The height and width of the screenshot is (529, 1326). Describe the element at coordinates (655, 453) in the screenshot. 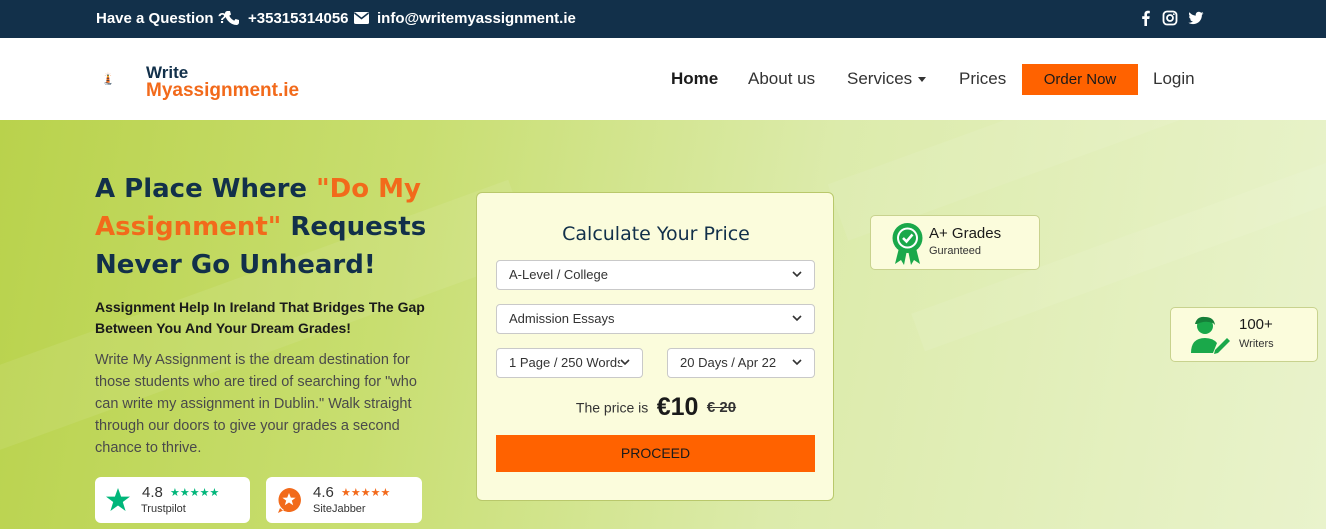

I see `proceed-button: PROCEED` at that location.